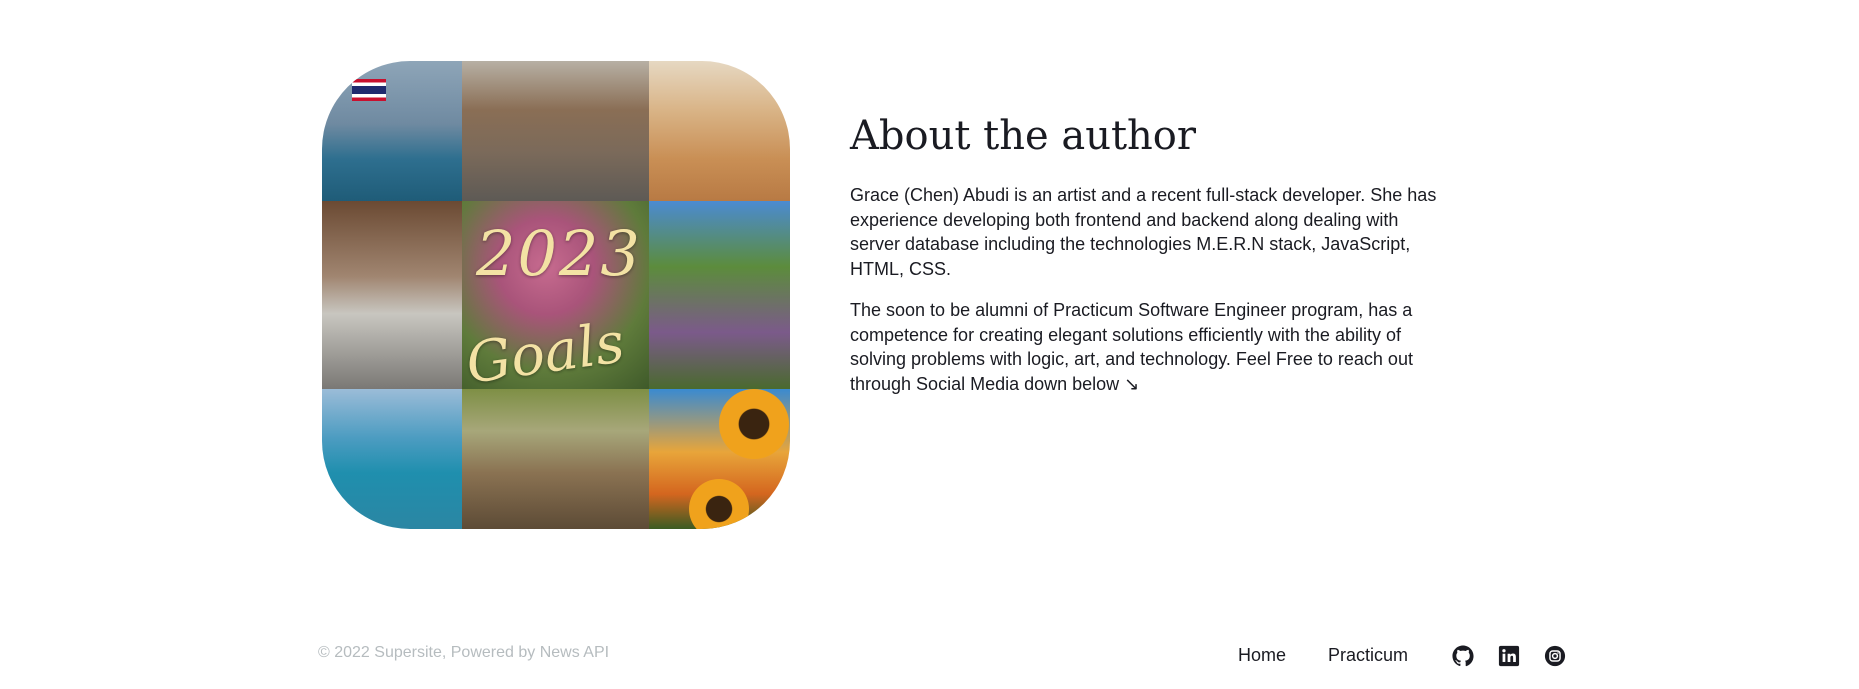  What do you see at coordinates (1509, 656) in the screenshot?
I see `linkedin-icon` at bounding box center [1509, 656].